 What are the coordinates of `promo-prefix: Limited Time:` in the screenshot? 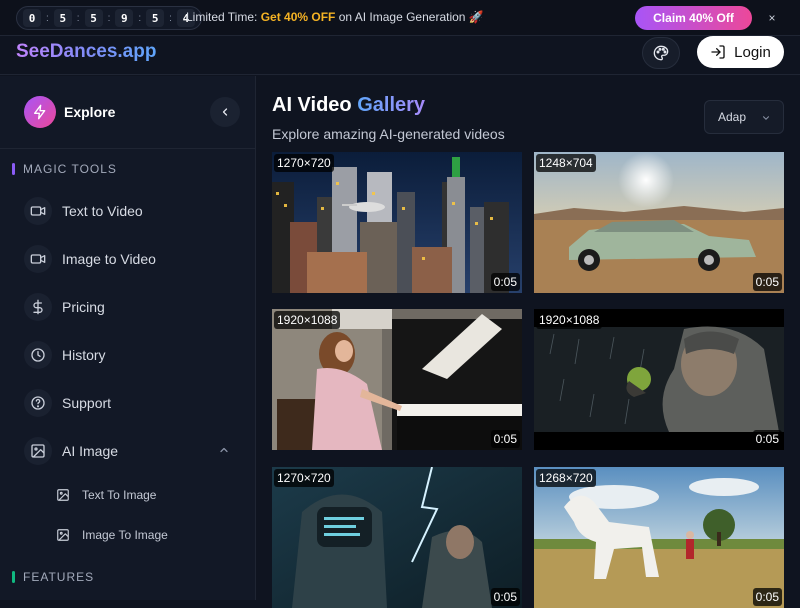 It's located at (223, 17).